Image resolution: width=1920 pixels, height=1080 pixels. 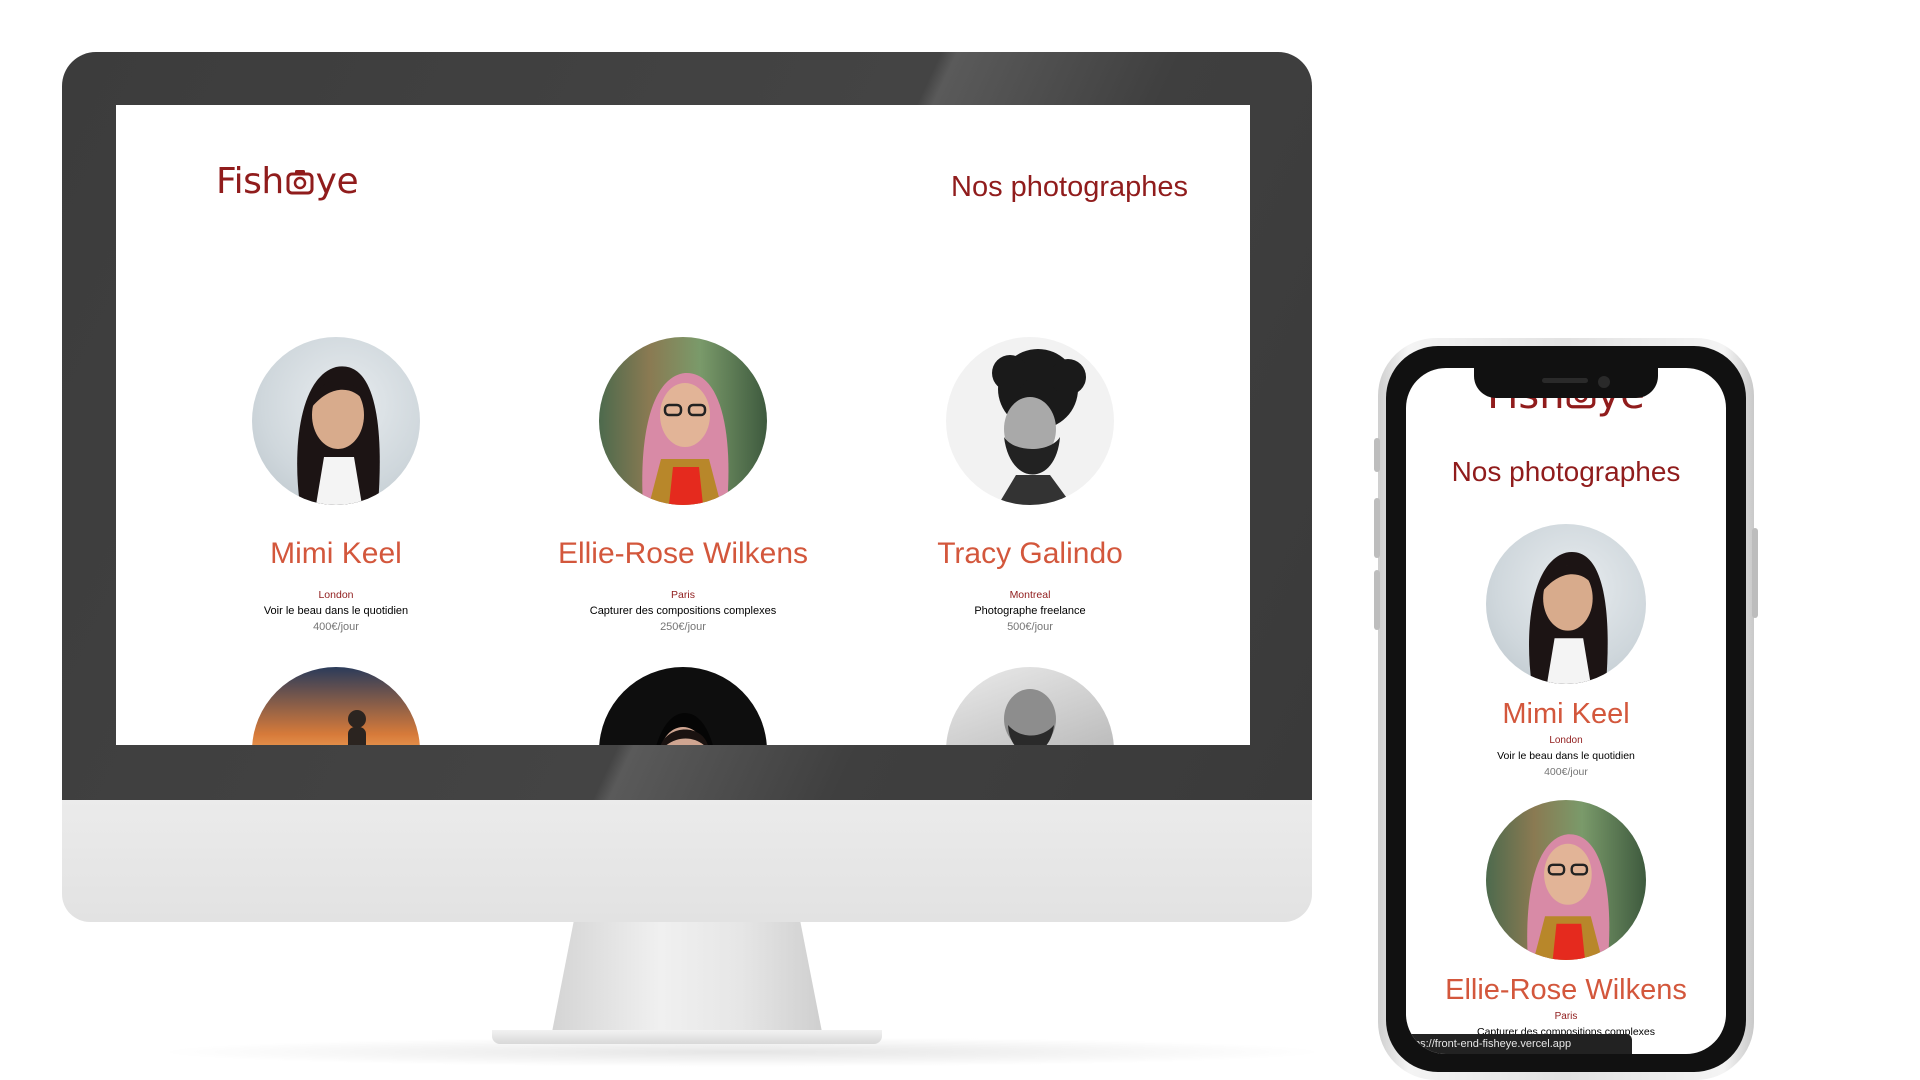 I want to click on phone-volume-up, so click(x=1377, y=528).